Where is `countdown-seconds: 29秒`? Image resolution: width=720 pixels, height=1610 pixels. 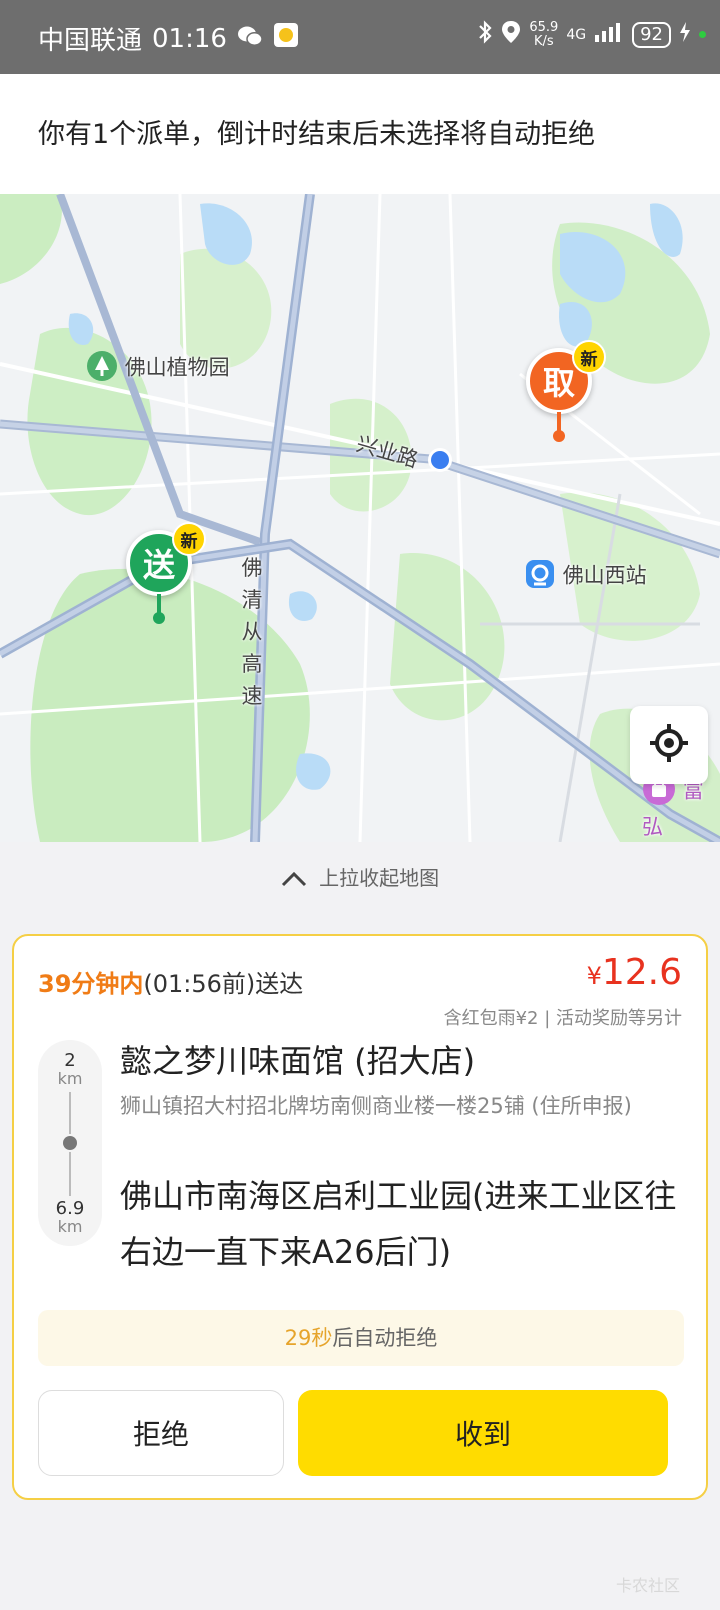
countdown-seconds: 29秒 is located at coordinates (308, 1338).